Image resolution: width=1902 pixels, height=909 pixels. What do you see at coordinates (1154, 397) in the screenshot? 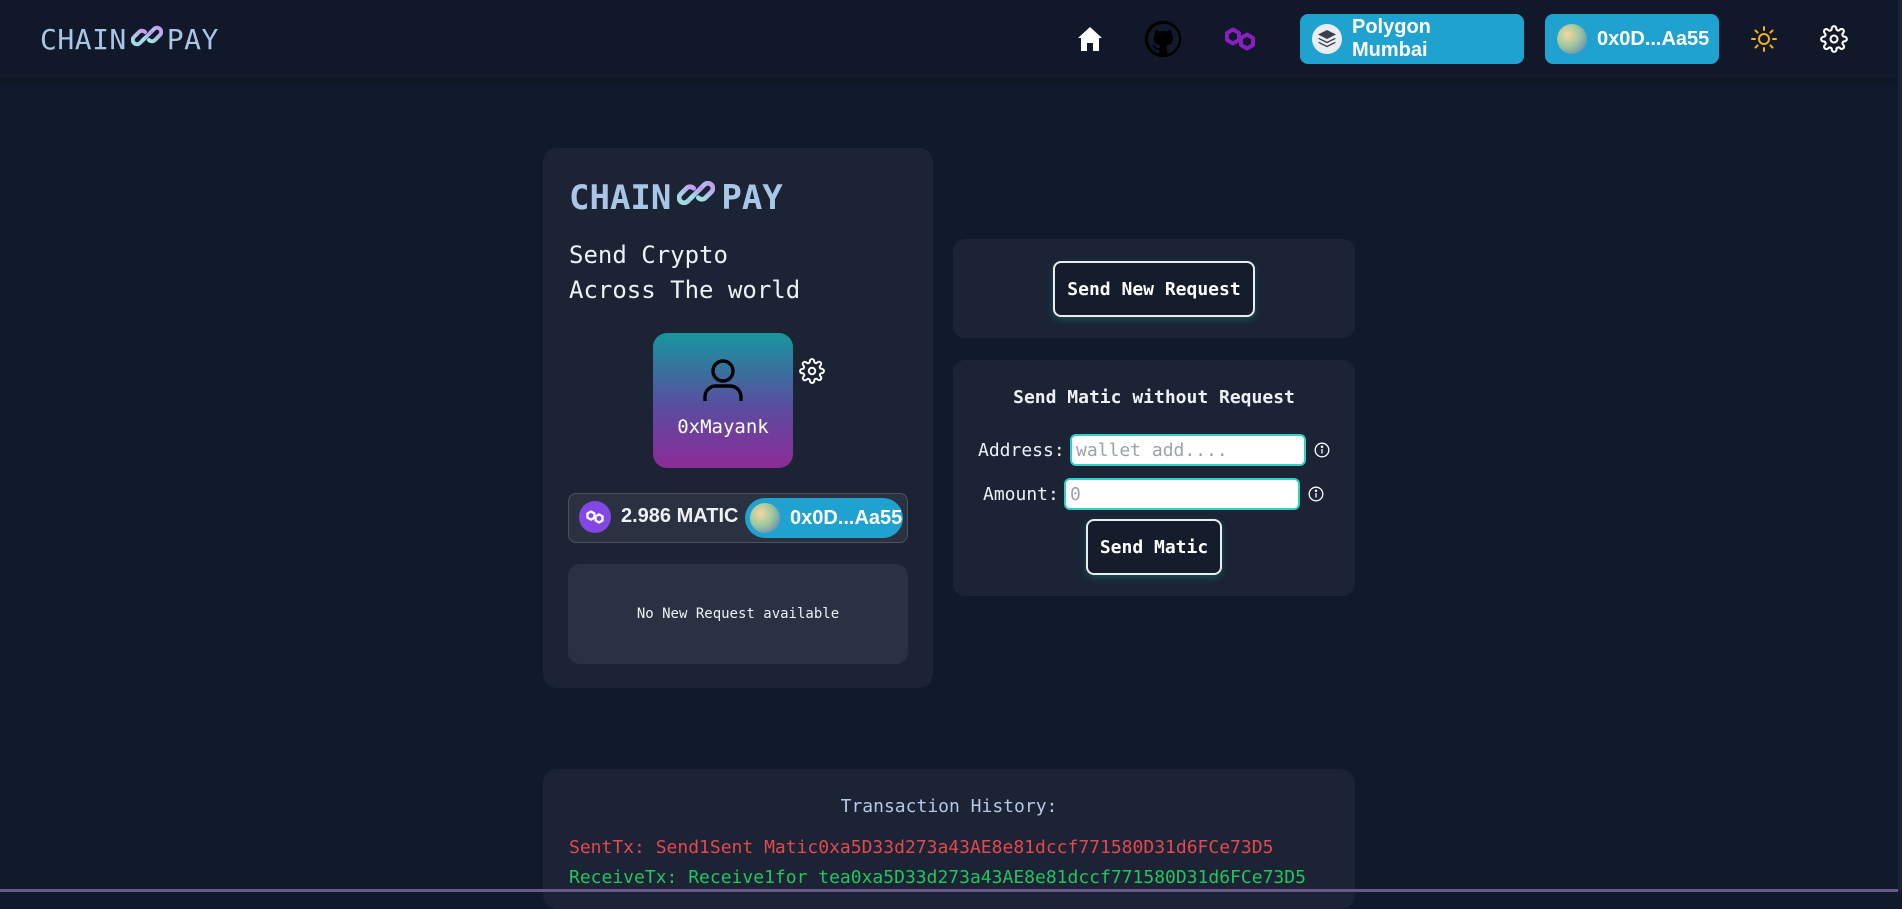
I see `send-matic-heading: Send Matic without Request` at bounding box center [1154, 397].